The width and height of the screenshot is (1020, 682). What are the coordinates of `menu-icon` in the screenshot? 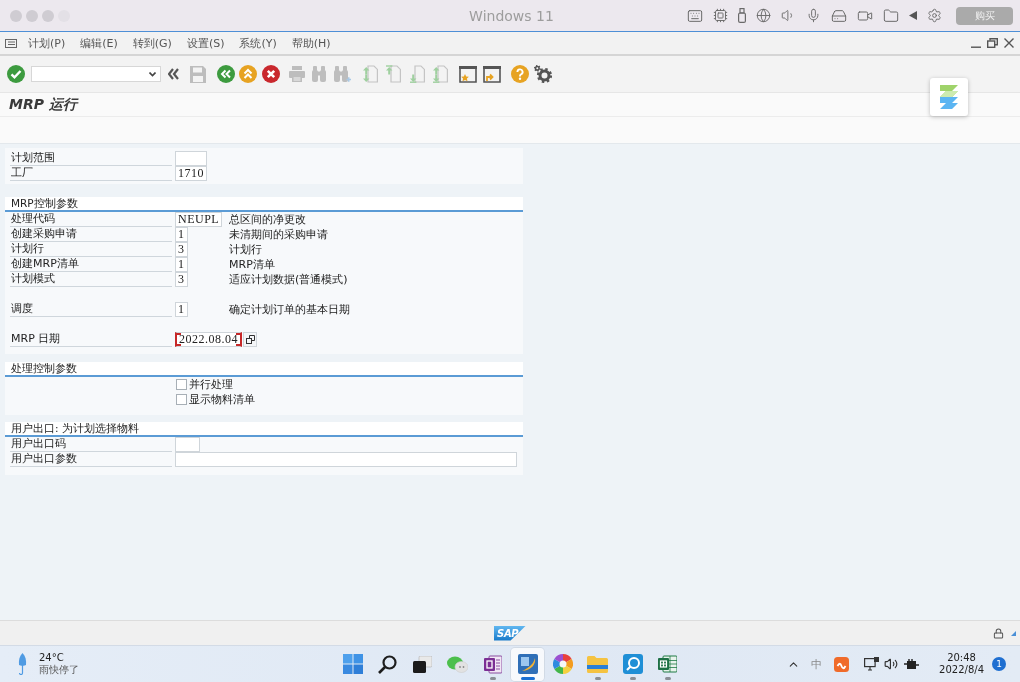 It's located at (11, 43).